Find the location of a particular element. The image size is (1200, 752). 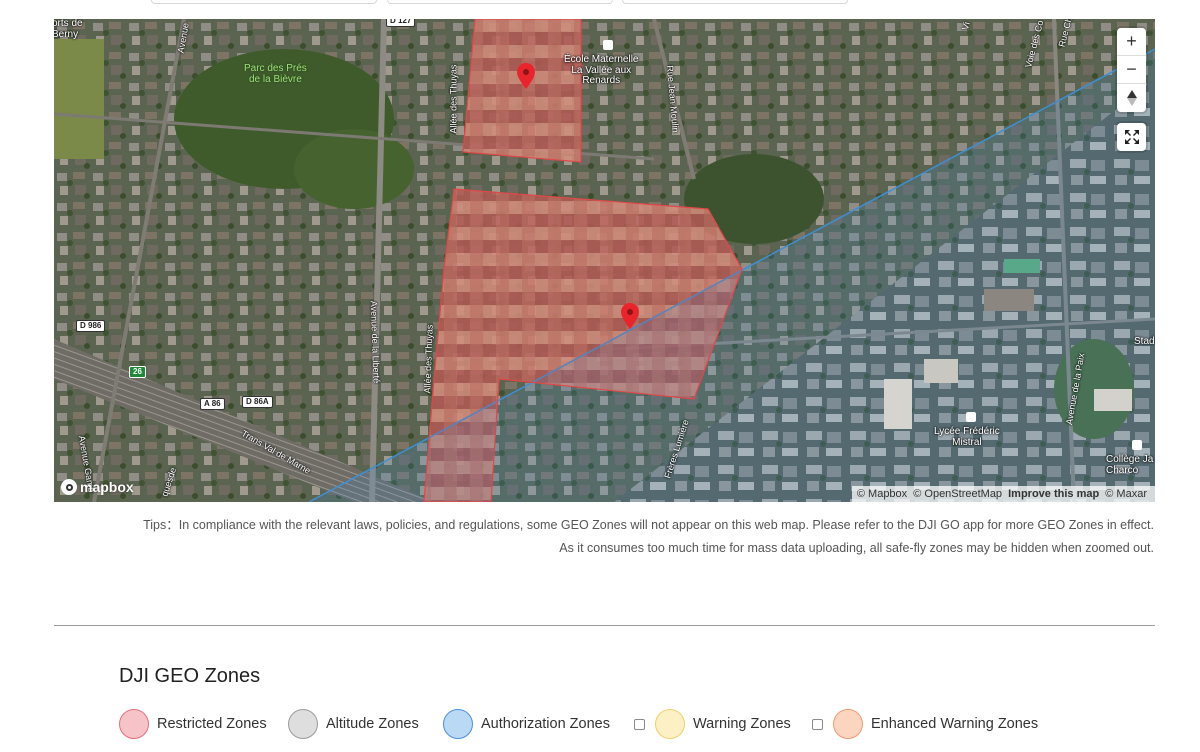

search-input is located at coordinates (264, 2).